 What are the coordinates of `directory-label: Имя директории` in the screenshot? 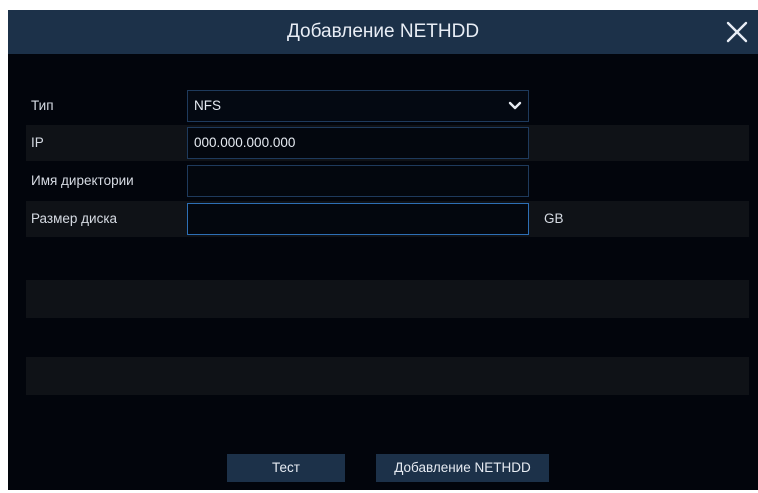 It's located at (82, 180).